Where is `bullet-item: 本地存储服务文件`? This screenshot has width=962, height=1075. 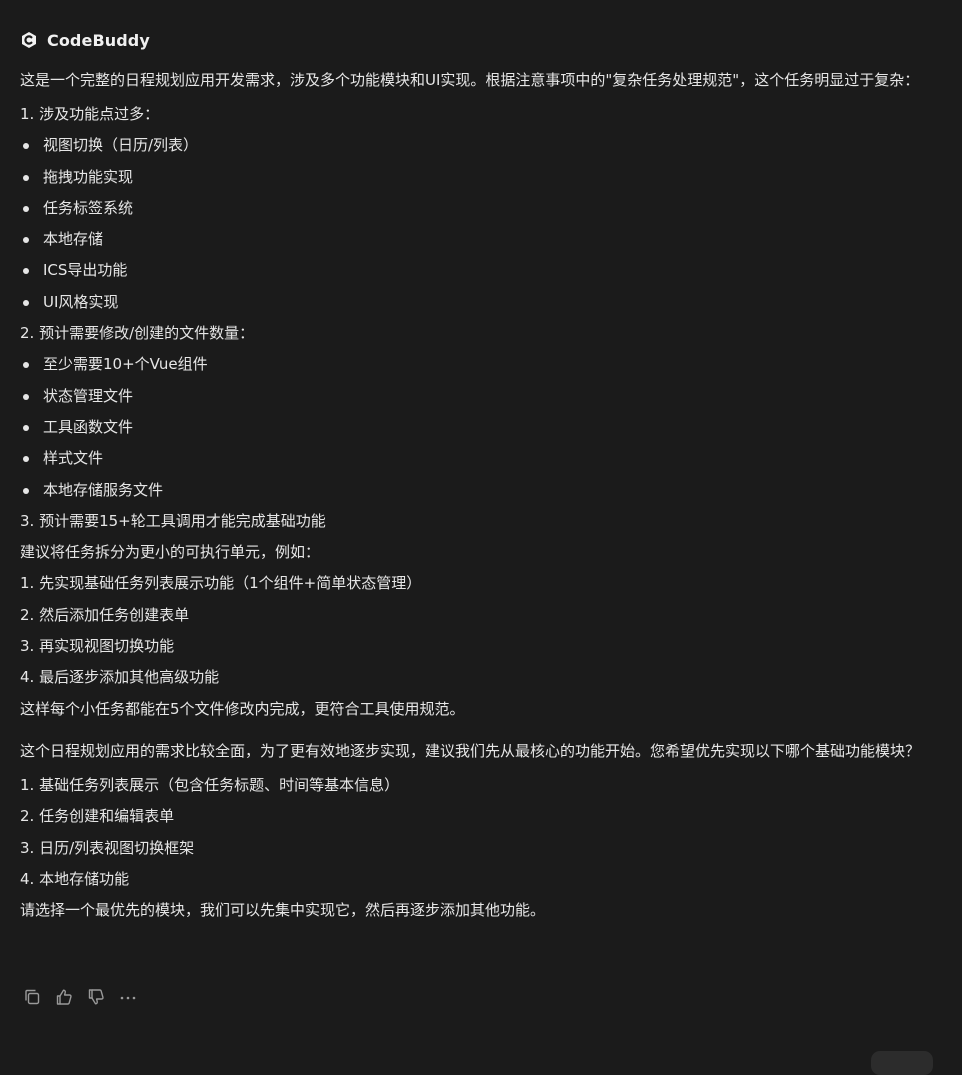
bullet-item: 本地存储服务文件 is located at coordinates (480, 490).